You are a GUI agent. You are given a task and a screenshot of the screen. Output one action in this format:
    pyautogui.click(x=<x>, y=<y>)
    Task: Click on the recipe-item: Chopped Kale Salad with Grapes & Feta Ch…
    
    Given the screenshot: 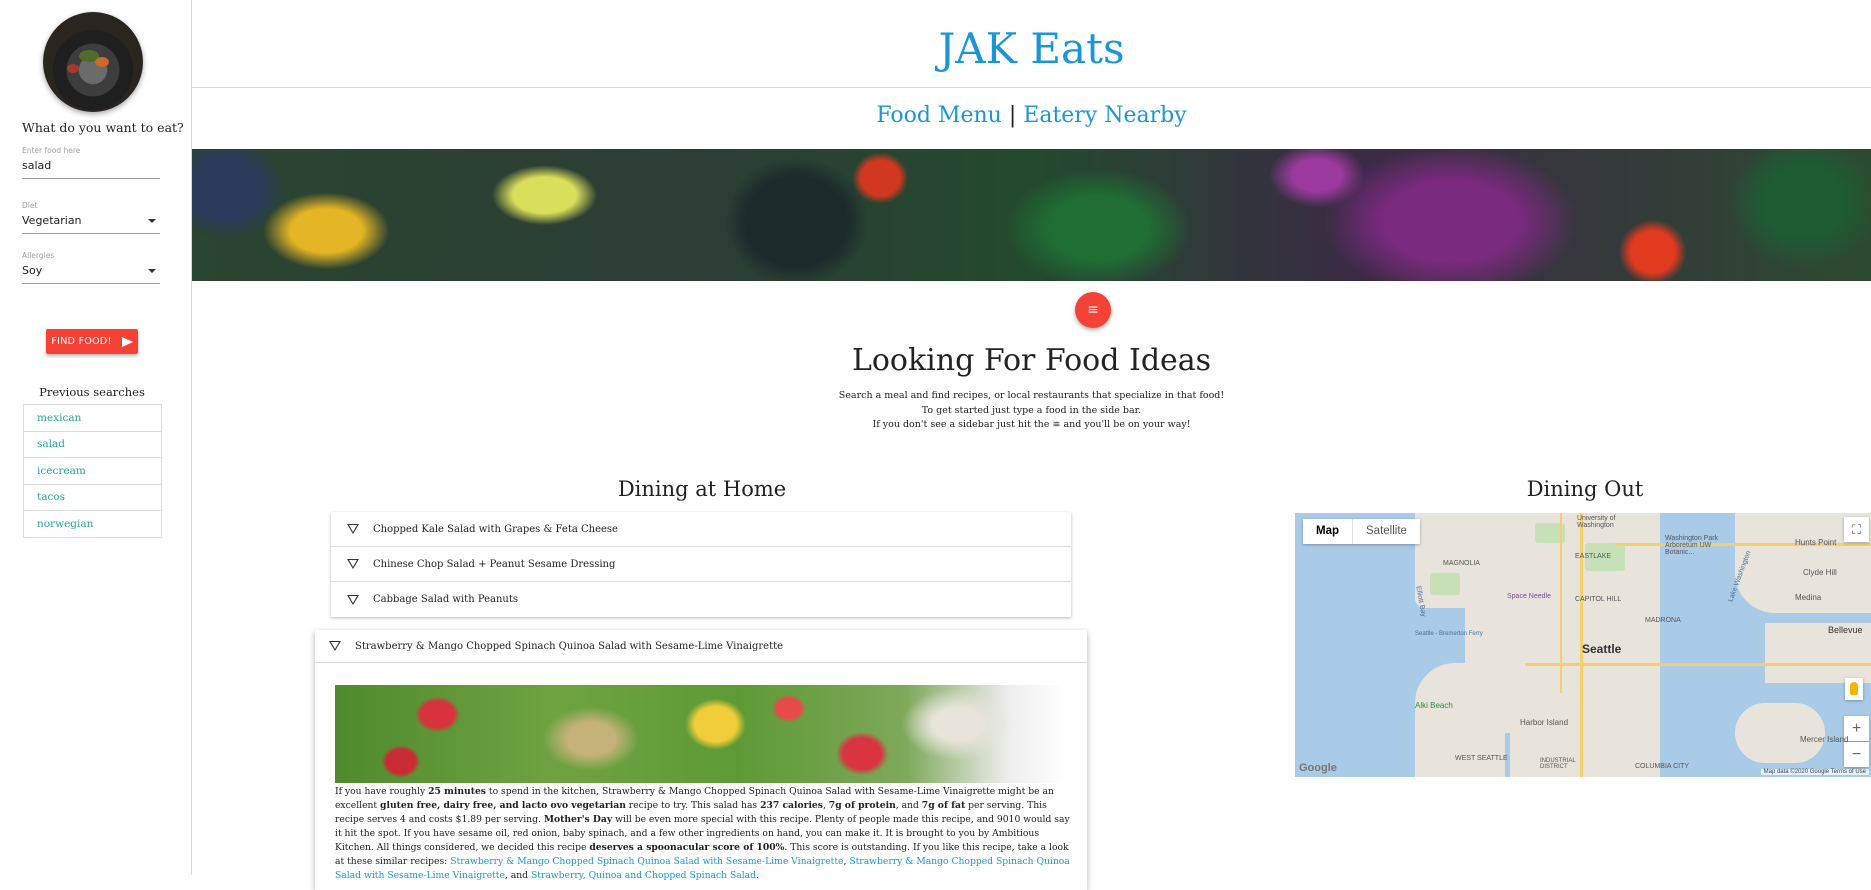 What is the action you would take?
    pyautogui.click(x=701, y=529)
    